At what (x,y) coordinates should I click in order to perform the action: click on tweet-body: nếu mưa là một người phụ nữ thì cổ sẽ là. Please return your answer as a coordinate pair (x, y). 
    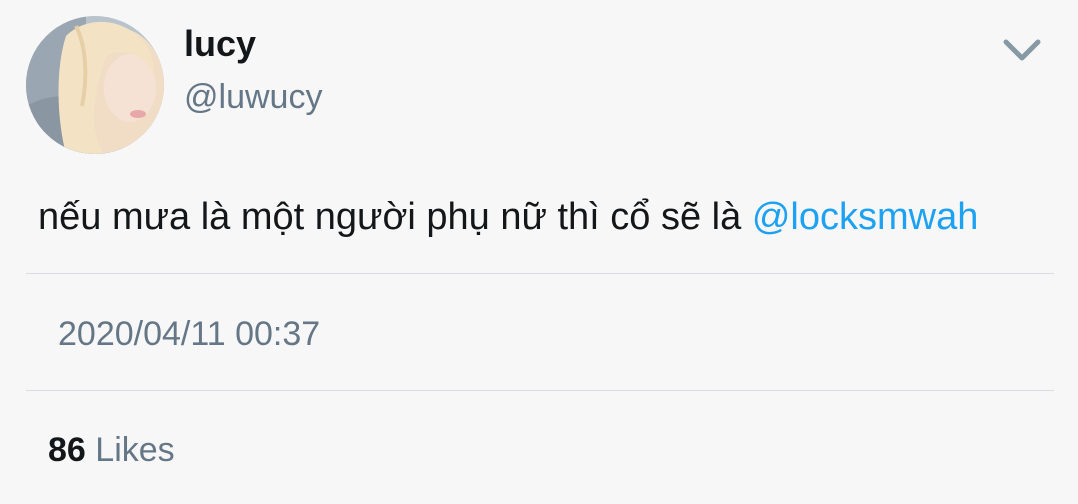
    Looking at the image, I should click on (395, 217).